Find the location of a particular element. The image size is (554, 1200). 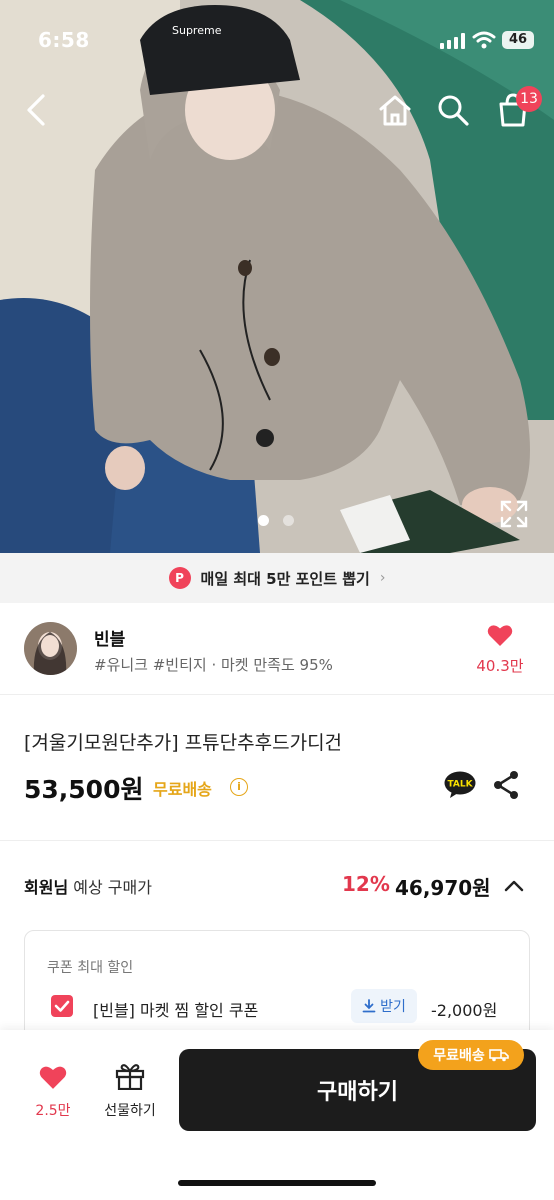

coupon-checkbox is located at coordinates (62, 1006).